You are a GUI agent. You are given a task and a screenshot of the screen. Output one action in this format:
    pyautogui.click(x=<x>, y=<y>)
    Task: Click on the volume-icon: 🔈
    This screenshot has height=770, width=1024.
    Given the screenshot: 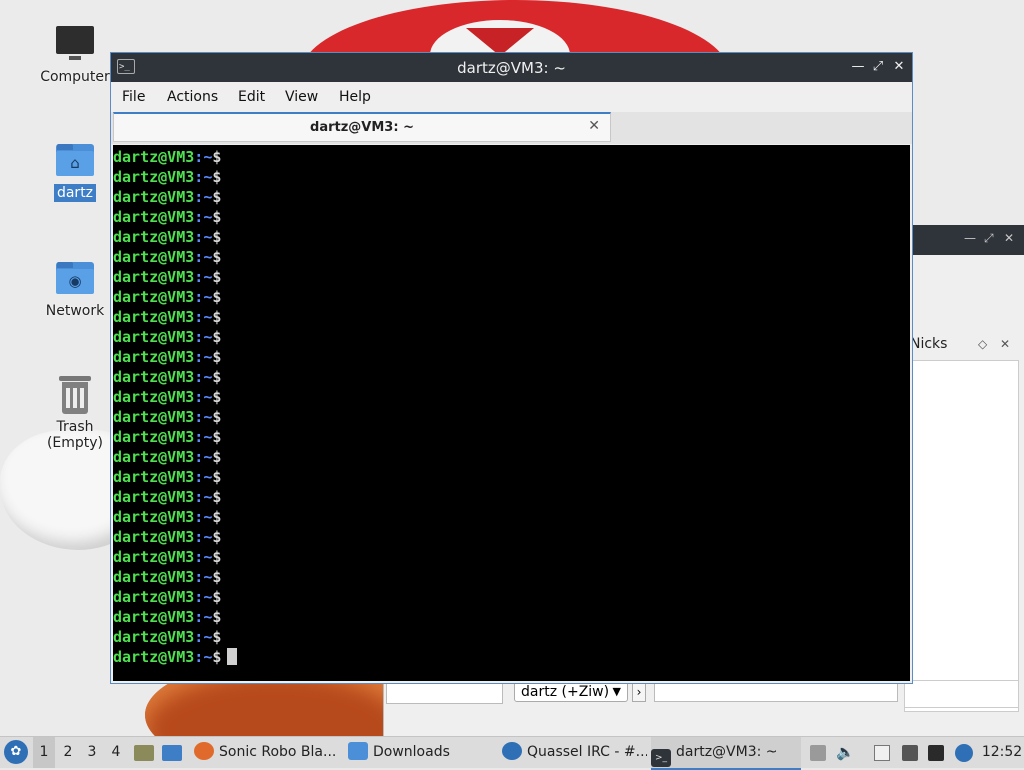 What is the action you would take?
    pyautogui.click(x=845, y=752)
    